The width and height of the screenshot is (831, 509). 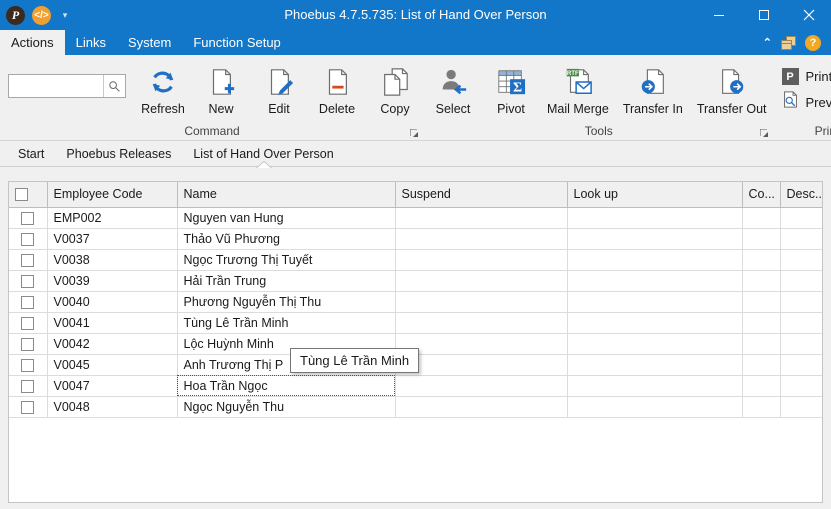 What do you see at coordinates (112, 344) in the screenshot?
I see `cell-employee-code: V0042` at bounding box center [112, 344].